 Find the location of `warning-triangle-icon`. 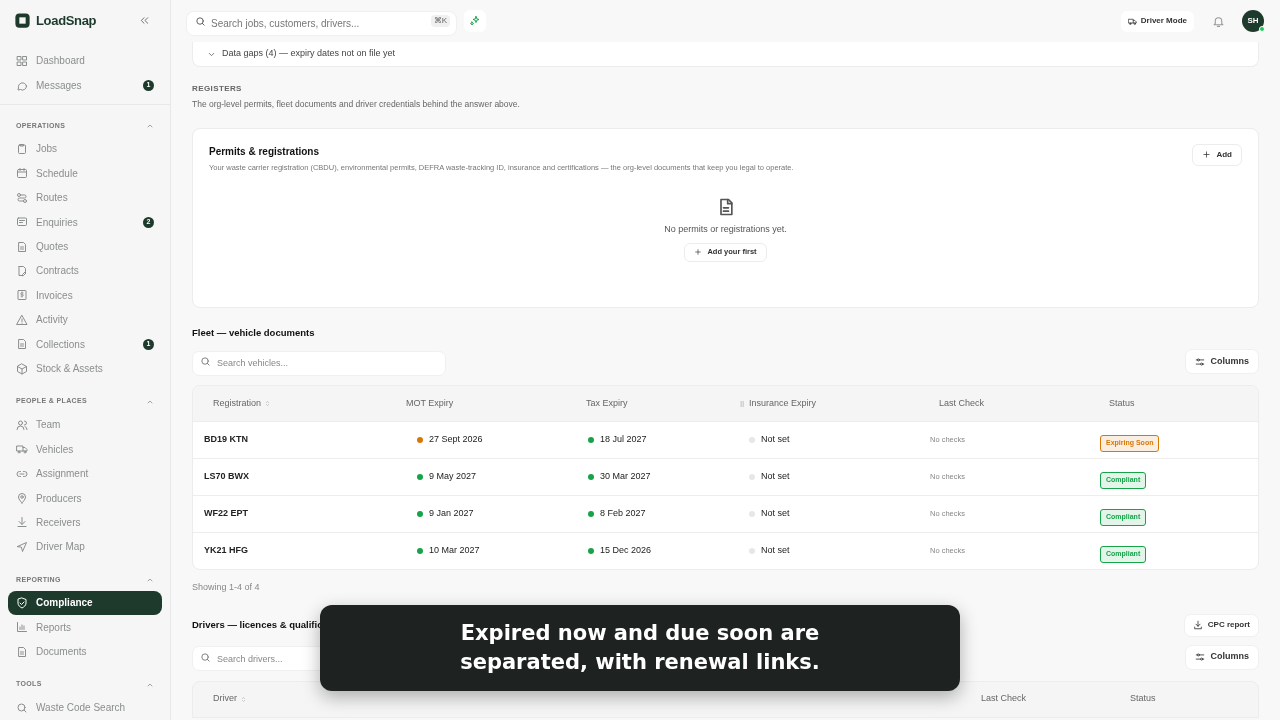

warning-triangle-icon is located at coordinates (22, 319).